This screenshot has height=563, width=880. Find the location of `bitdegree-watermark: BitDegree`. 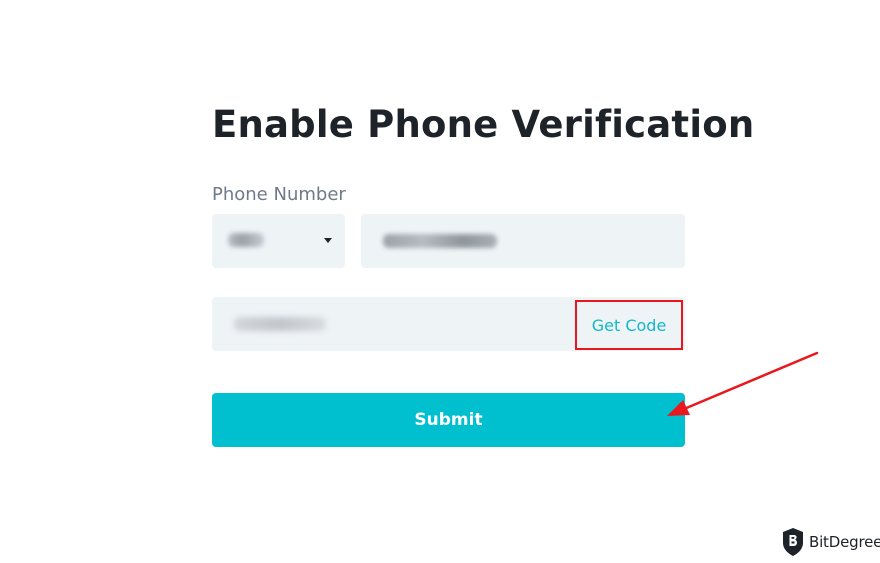

bitdegree-watermark: BitDegree is located at coordinates (830, 542).